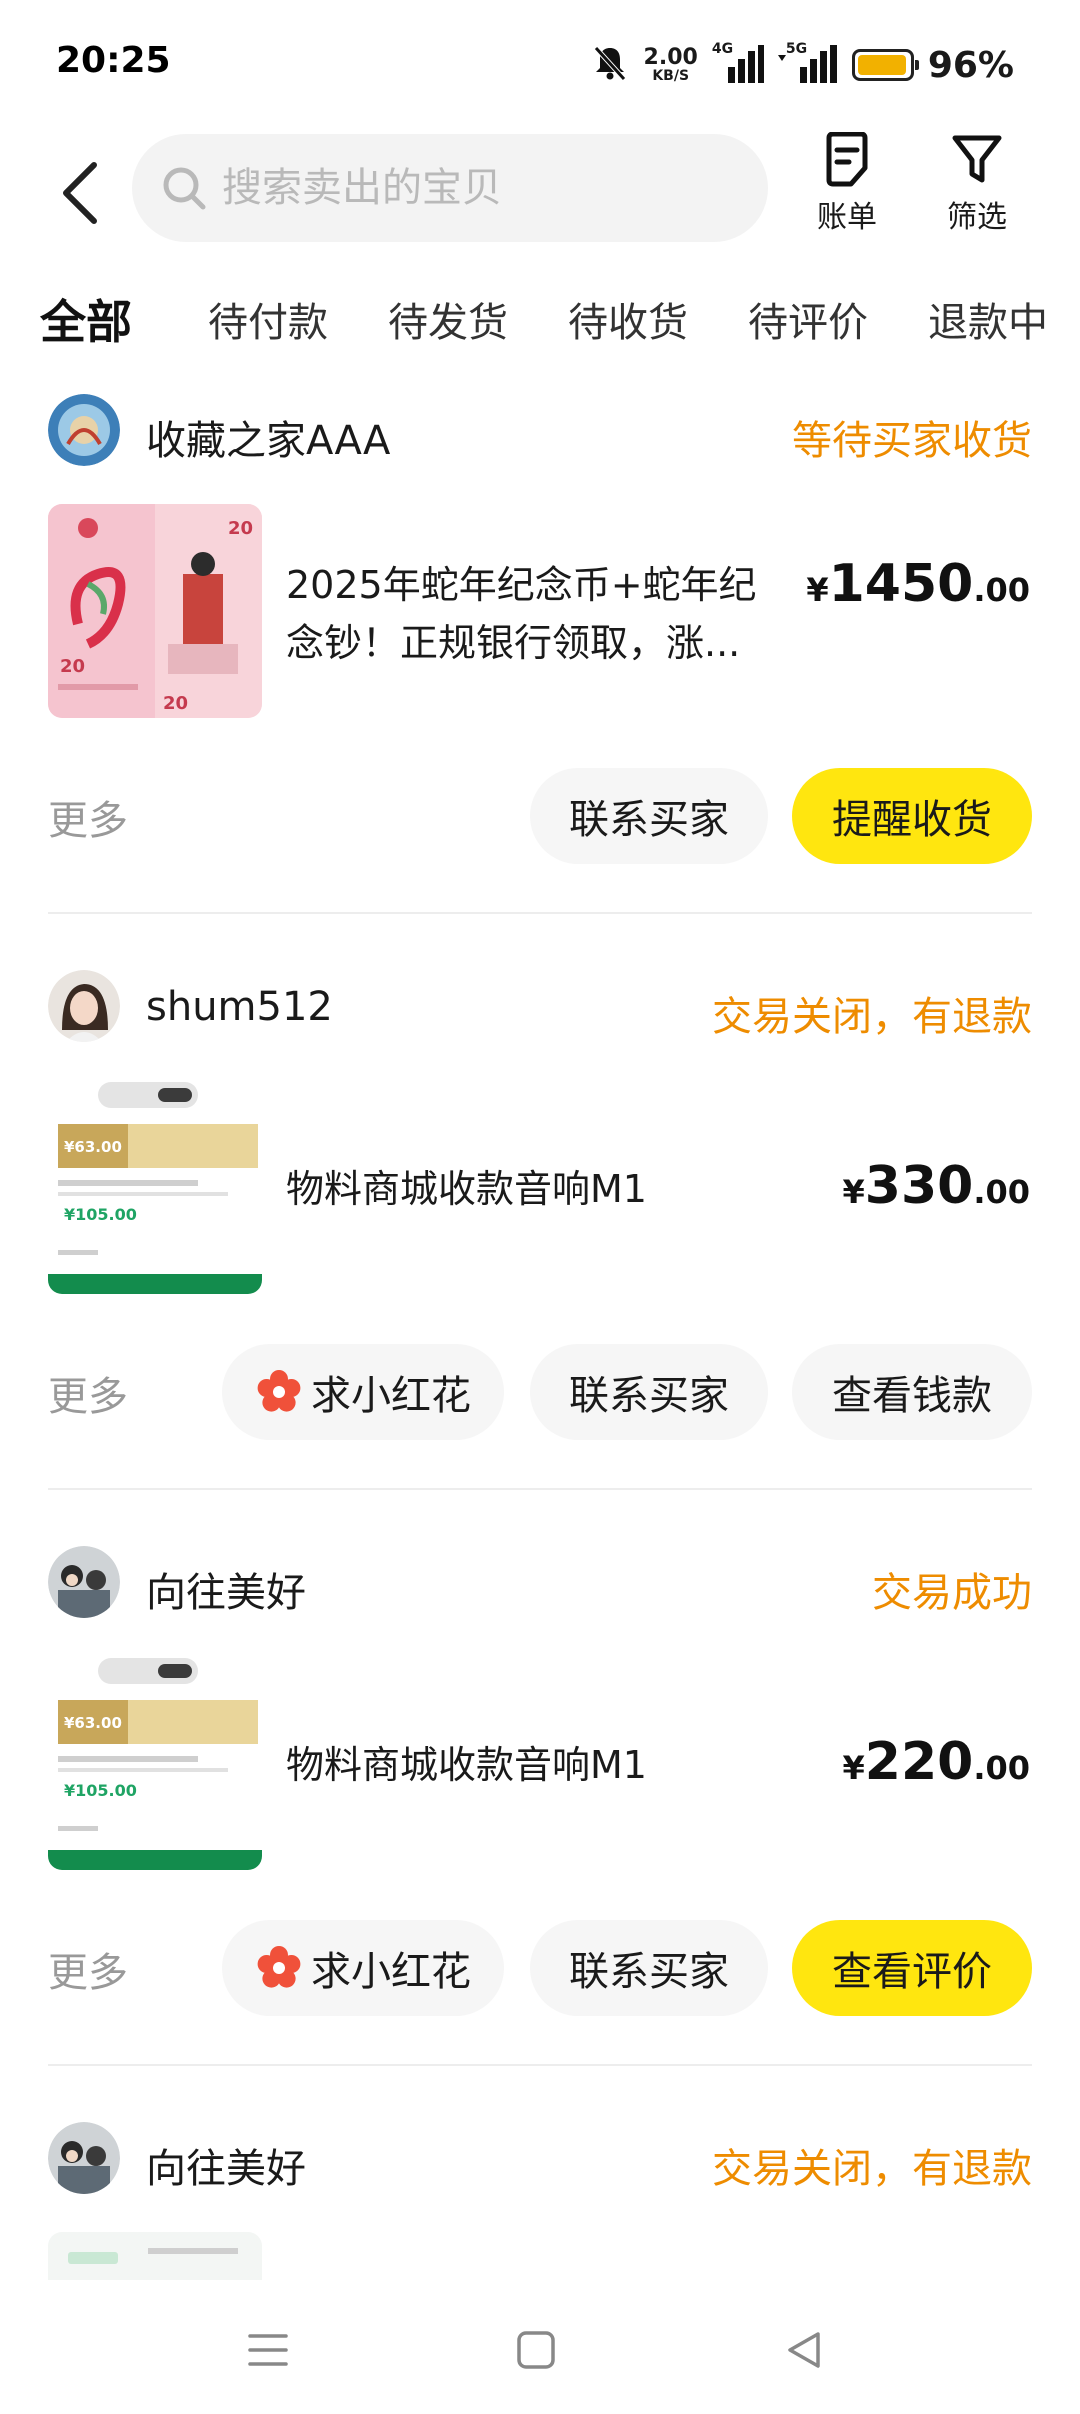 Image resolution: width=1080 pixels, height=2414 pixels. I want to click on menu-nav-button, so click(268, 2350).